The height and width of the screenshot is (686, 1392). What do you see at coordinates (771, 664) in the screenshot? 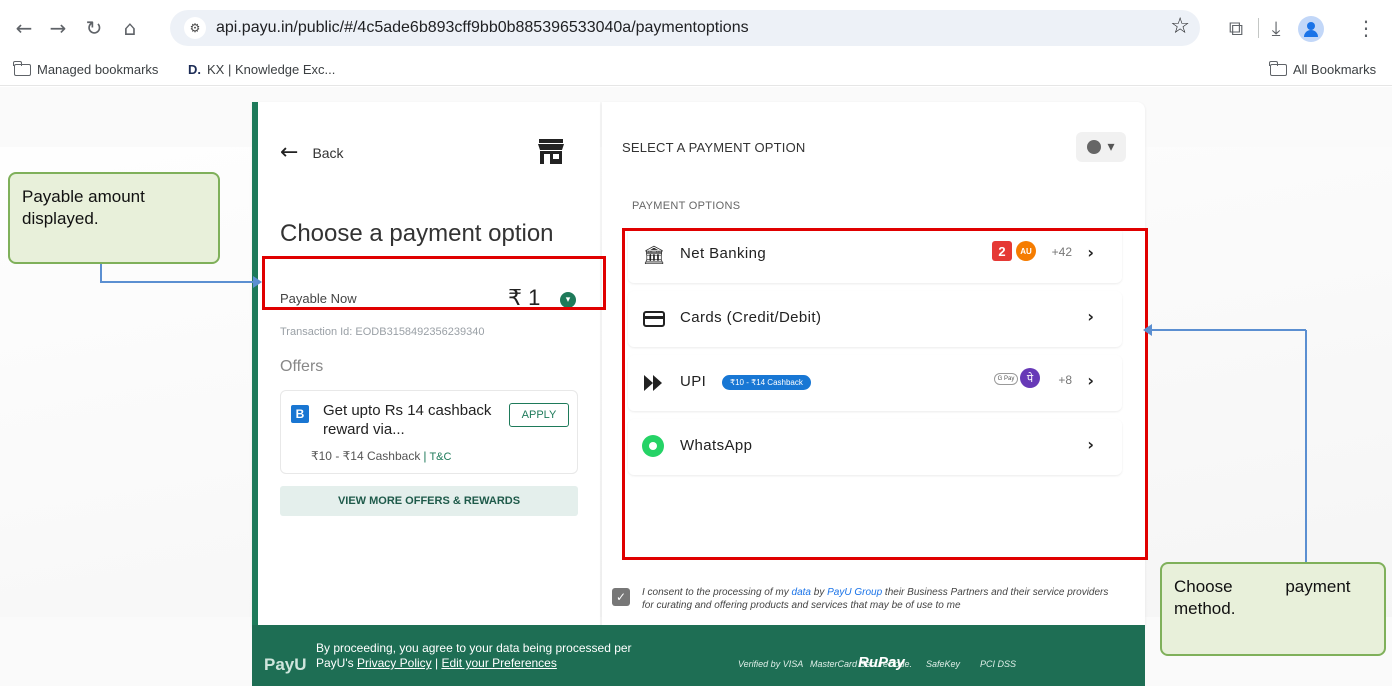
I see `visa-cert-logo: Verified by VISA` at bounding box center [771, 664].